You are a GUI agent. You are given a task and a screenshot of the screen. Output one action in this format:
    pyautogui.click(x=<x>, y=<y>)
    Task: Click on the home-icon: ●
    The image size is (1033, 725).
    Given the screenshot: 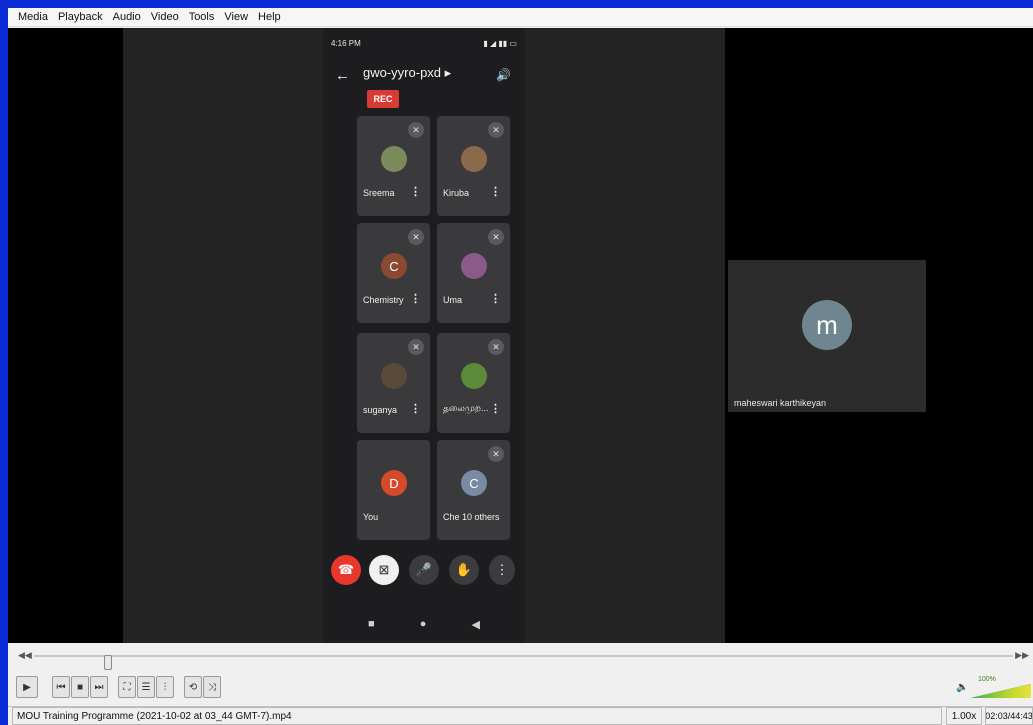 What is the action you would take?
    pyautogui.click(x=423, y=624)
    